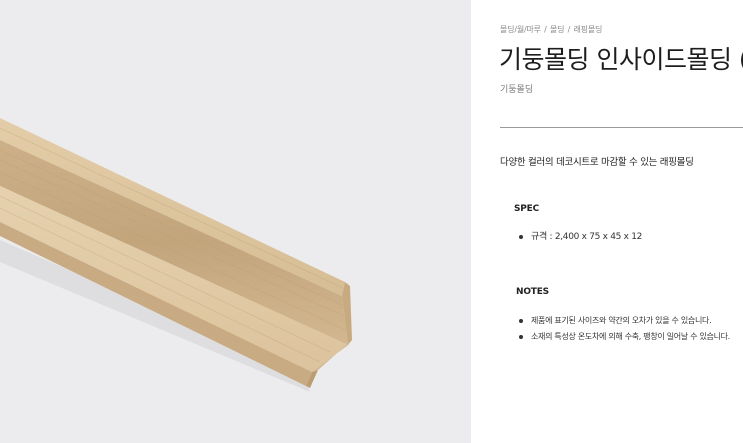 This screenshot has height=443, width=743. Describe the element at coordinates (630, 336) in the screenshot. I see `note-item-text: 소재의 특성상 온도차에 의해 수축, 팽창이 일어날 수 있습니다.` at that location.